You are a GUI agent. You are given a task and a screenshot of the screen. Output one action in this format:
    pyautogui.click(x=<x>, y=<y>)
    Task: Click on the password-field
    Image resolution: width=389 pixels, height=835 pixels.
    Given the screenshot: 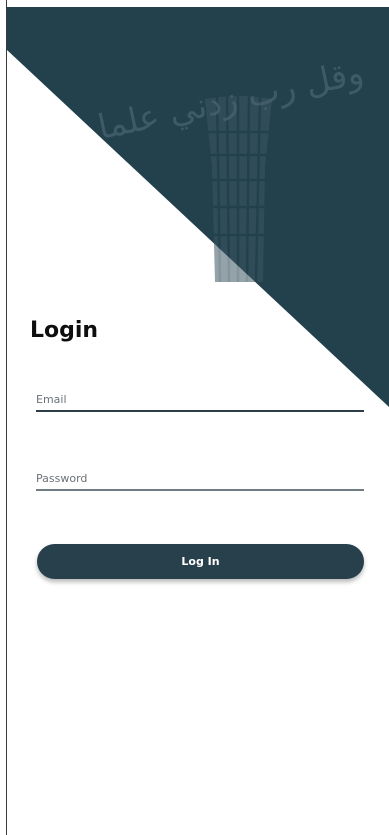 What is the action you would take?
    pyautogui.click(x=200, y=481)
    